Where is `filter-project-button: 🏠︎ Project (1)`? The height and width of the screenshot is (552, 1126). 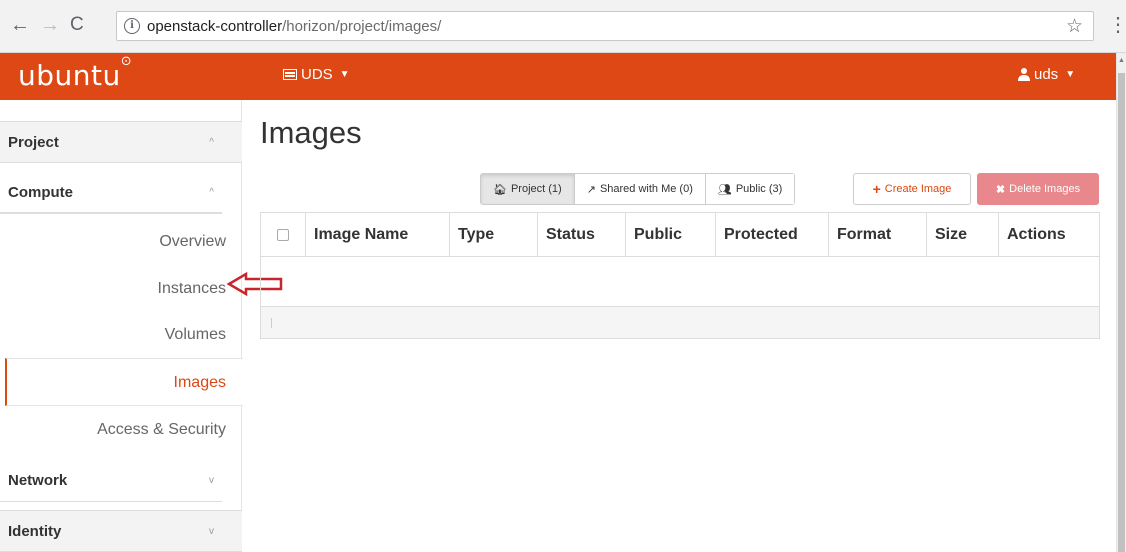 filter-project-button: 🏠︎ Project (1) is located at coordinates (527, 189).